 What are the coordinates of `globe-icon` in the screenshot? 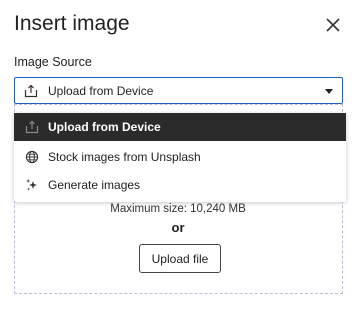 It's located at (32, 157).